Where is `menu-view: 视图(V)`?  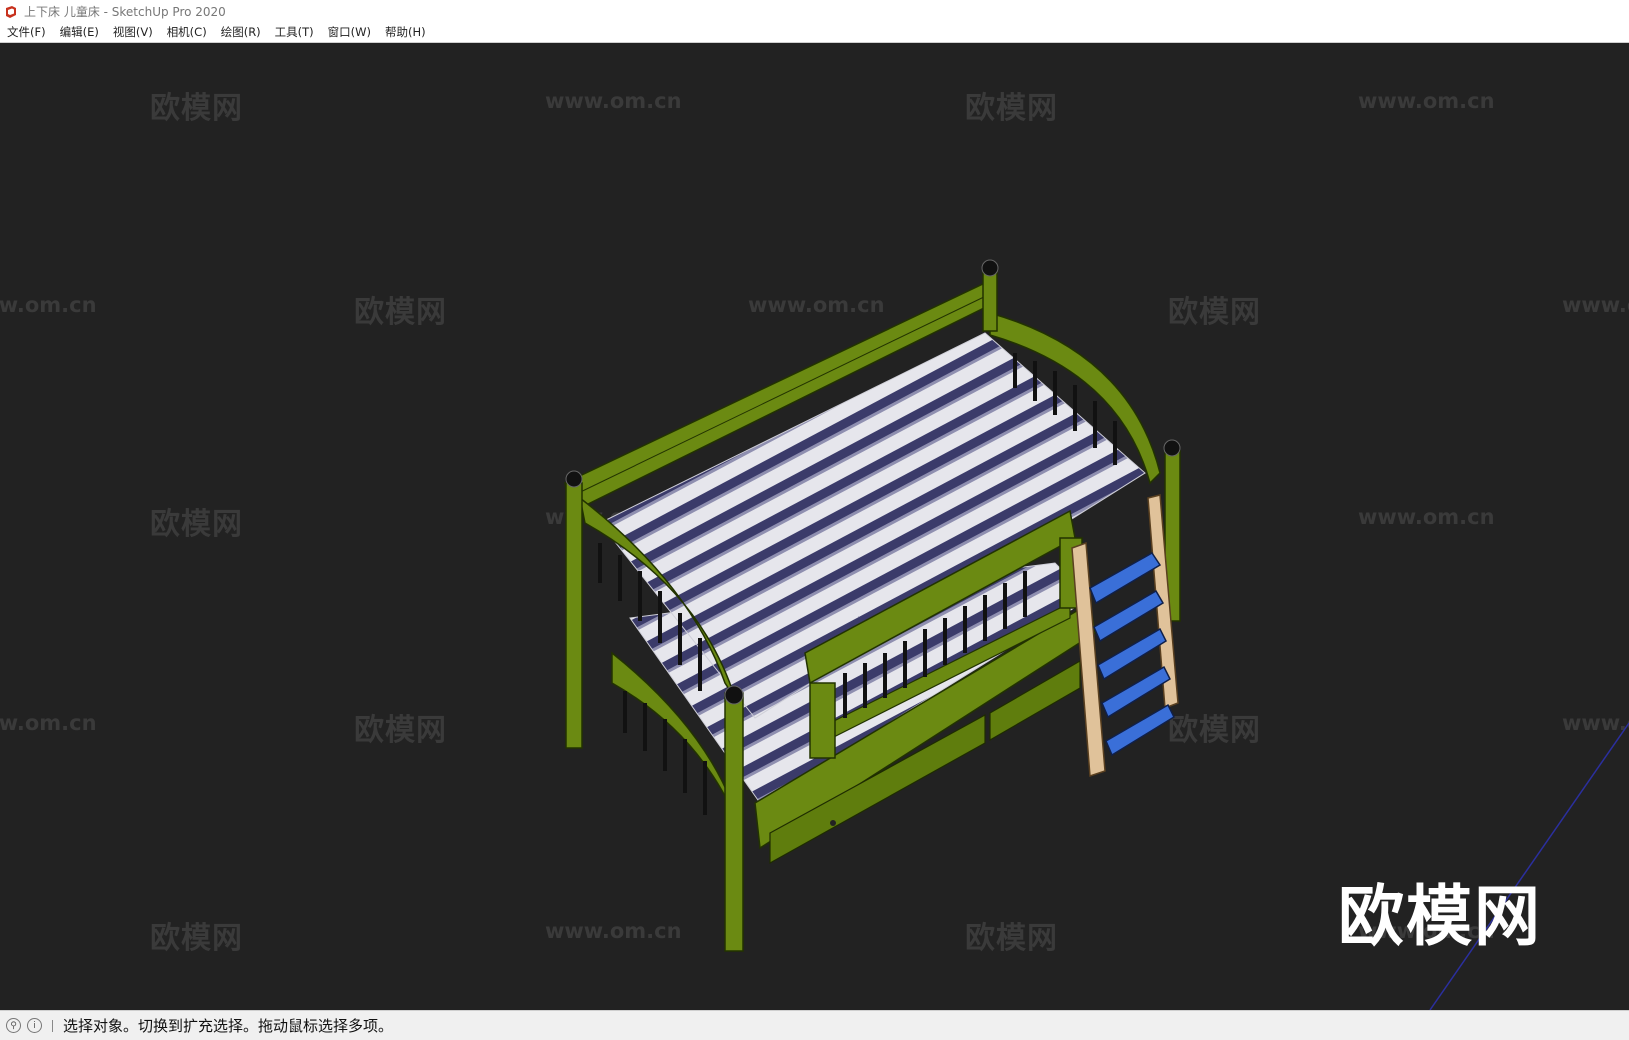 menu-view: 视图(V) is located at coordinates (133, 32).